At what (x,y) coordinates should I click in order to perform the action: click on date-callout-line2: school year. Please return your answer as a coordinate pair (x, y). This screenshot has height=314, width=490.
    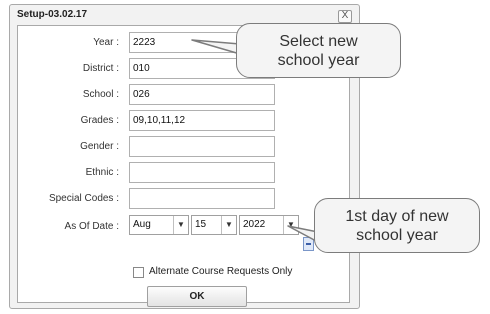
    Looking at the image, I should click on (397, 235).